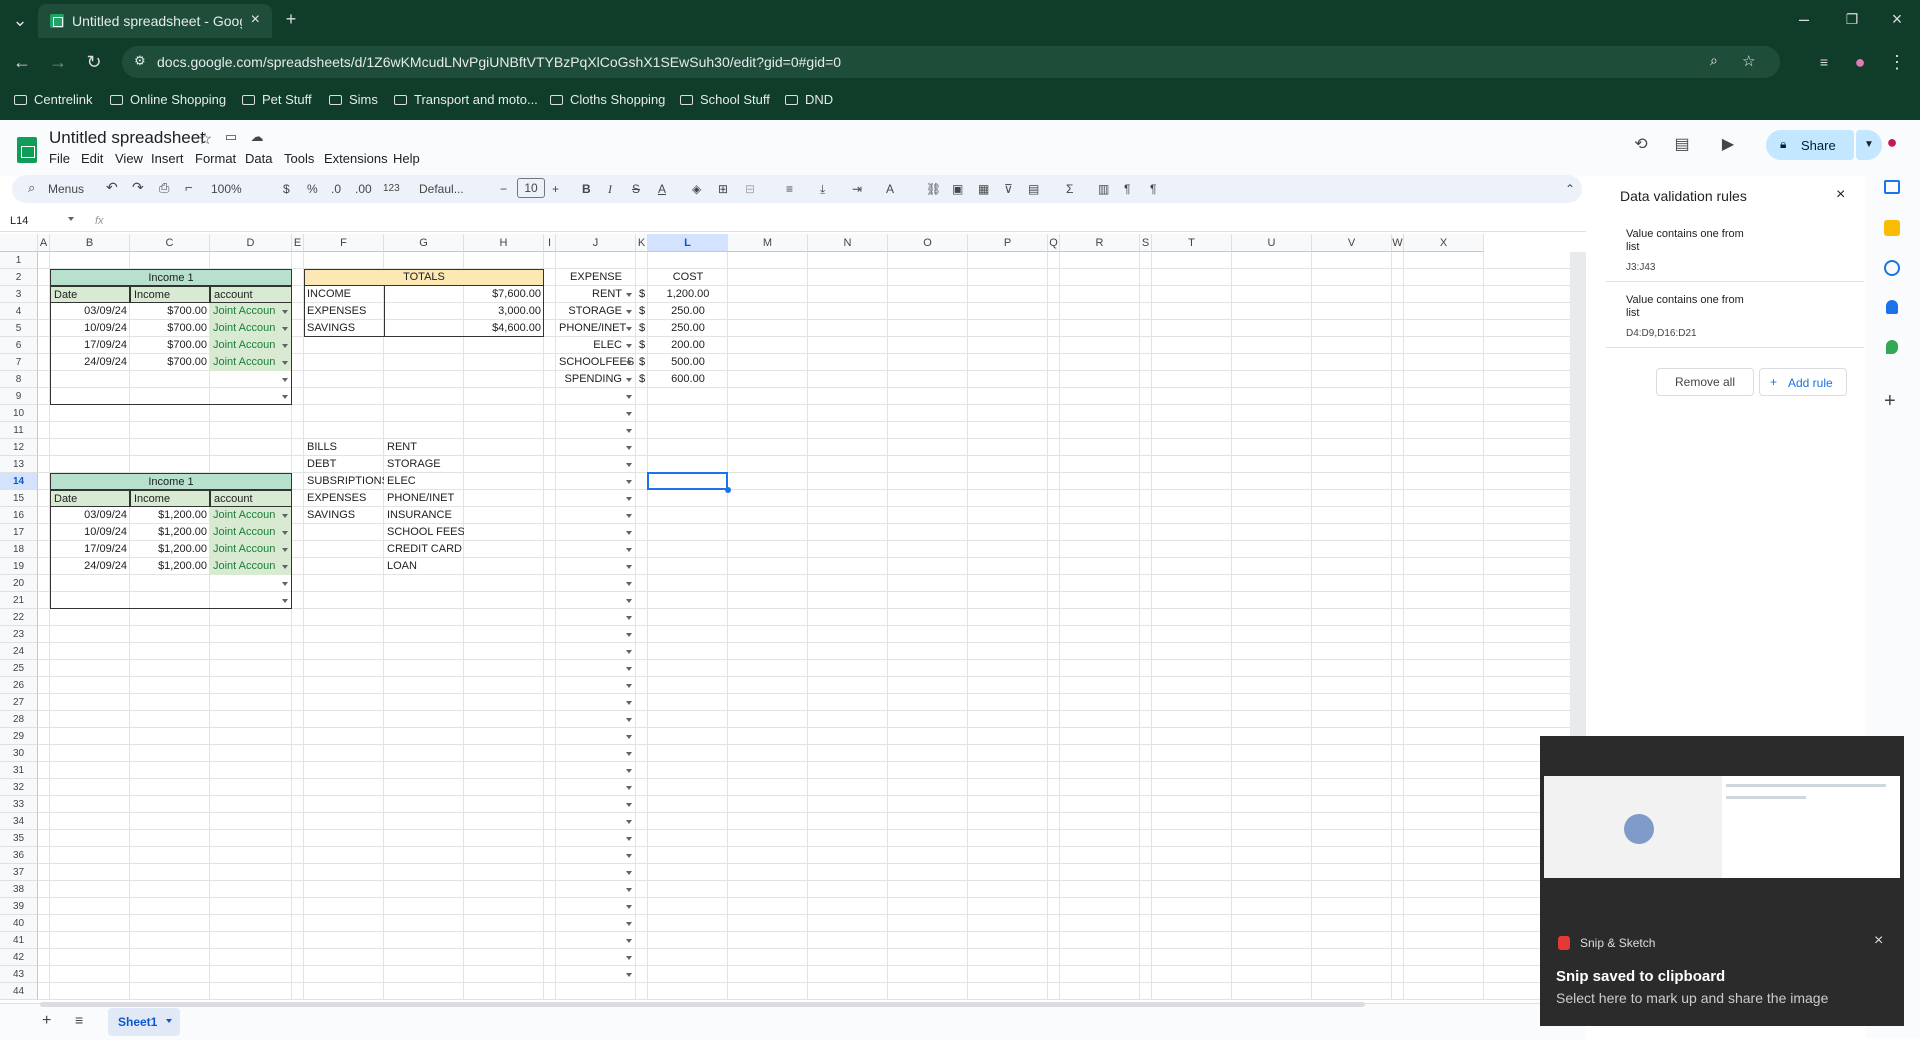 This screenshot has width=1920, height=1040. Describe the element at coordinates (59, 158) in the screenshot. I see `menu-file: File` at that location.